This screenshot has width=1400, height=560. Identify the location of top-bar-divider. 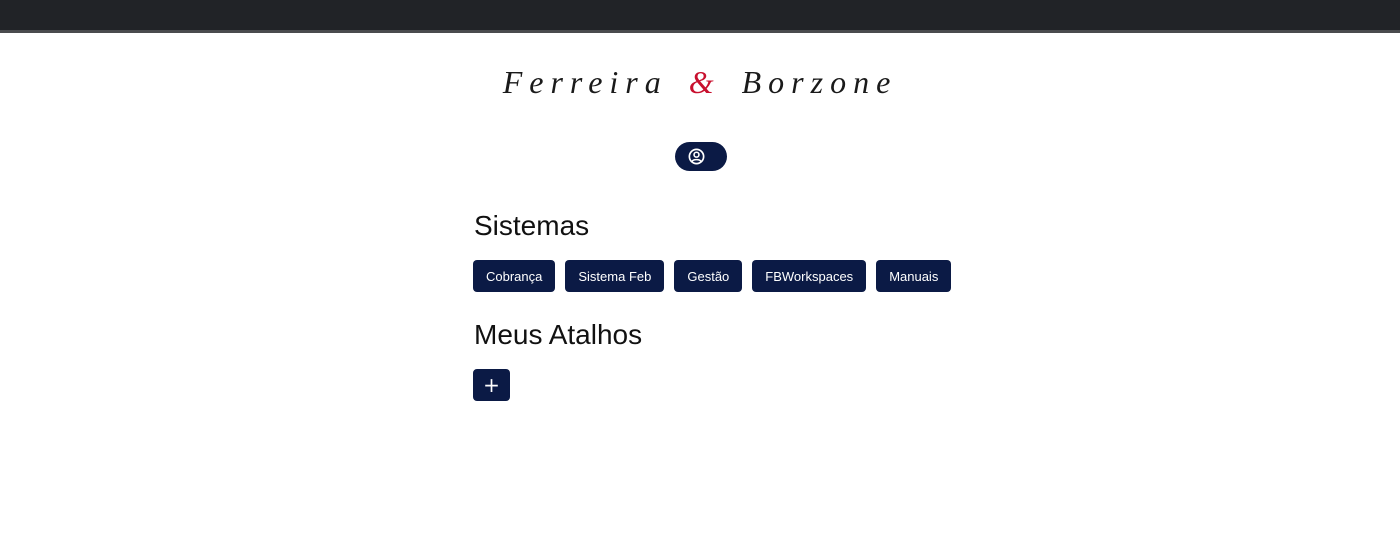
(700, 31).